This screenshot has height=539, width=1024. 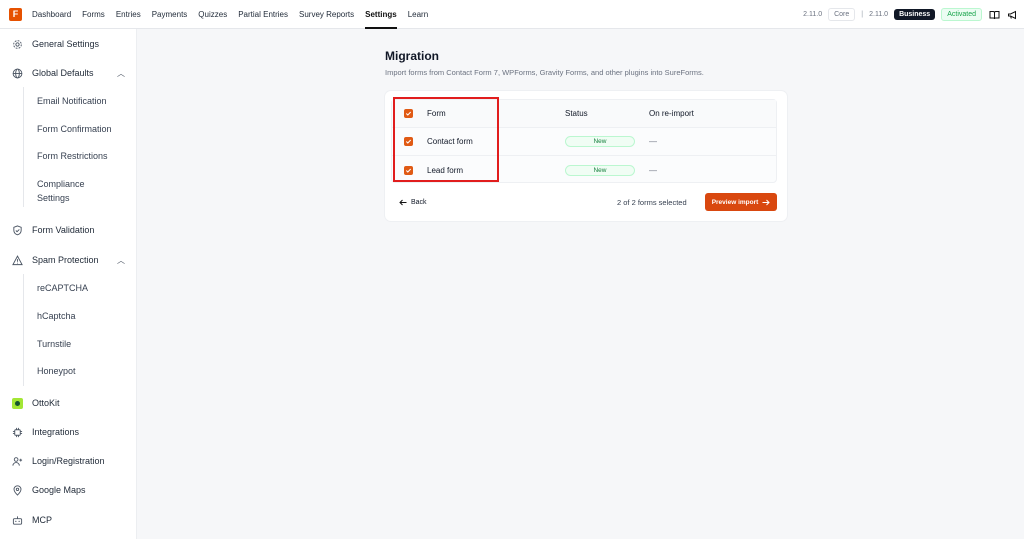 I want to click on sidebar-item-spam-protection: Spam Protection ︿, so click(x=68, y=260).